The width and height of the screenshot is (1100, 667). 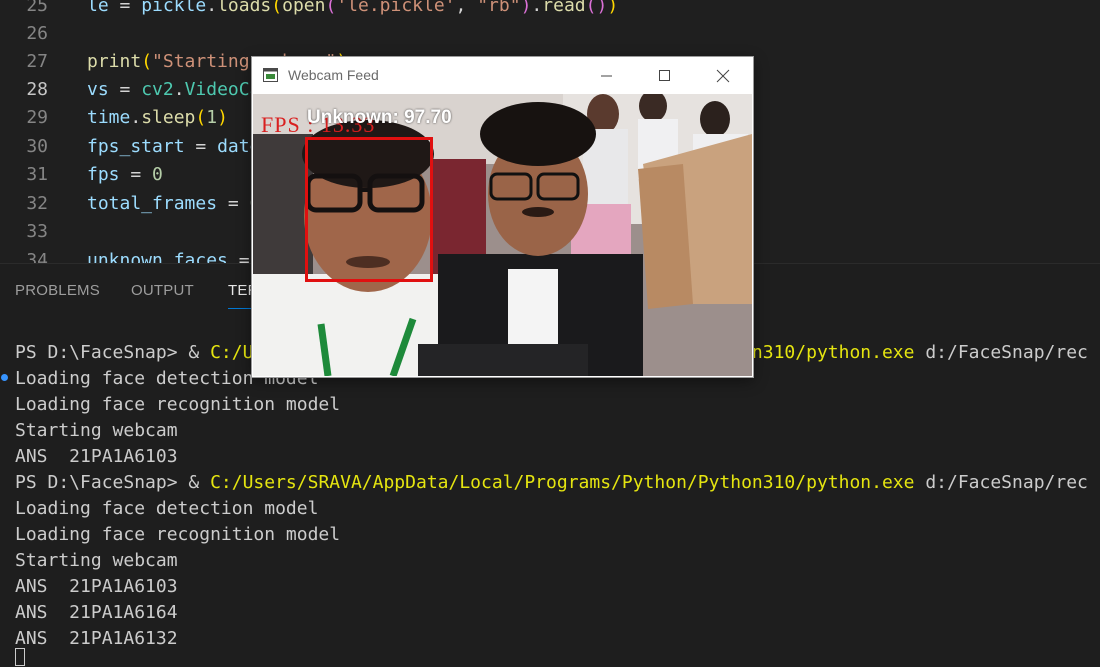 I want to click on code-line: 26, so click(x=550, y=34).